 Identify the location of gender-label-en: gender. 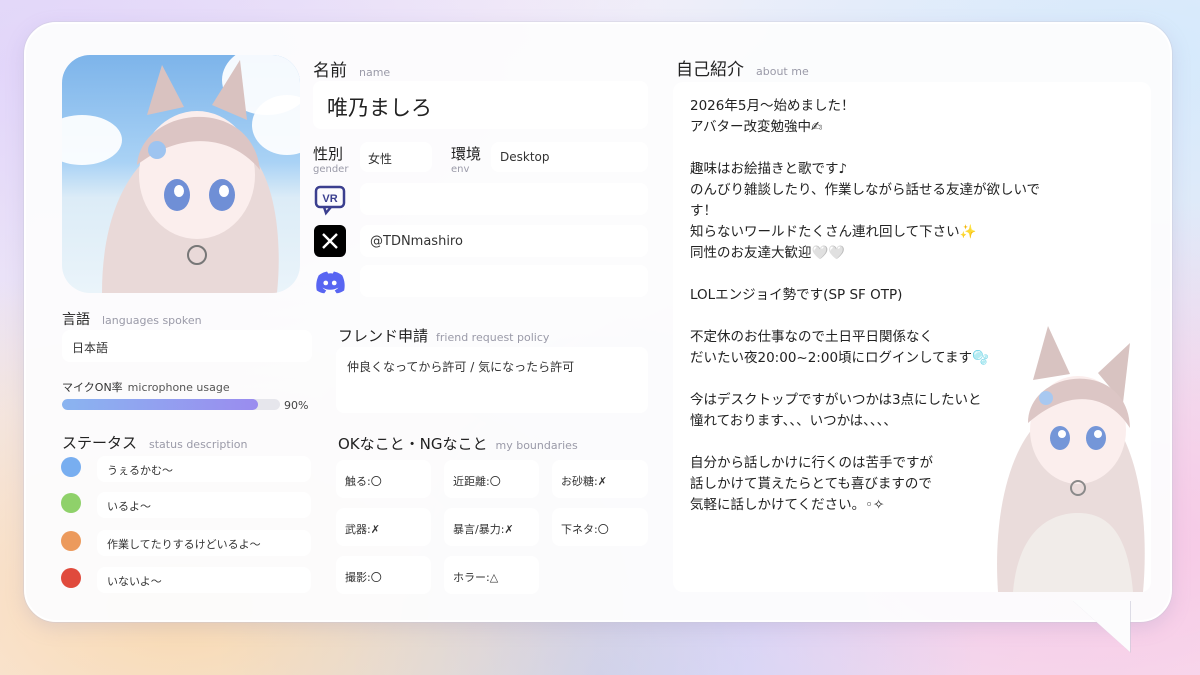
(331, 169).